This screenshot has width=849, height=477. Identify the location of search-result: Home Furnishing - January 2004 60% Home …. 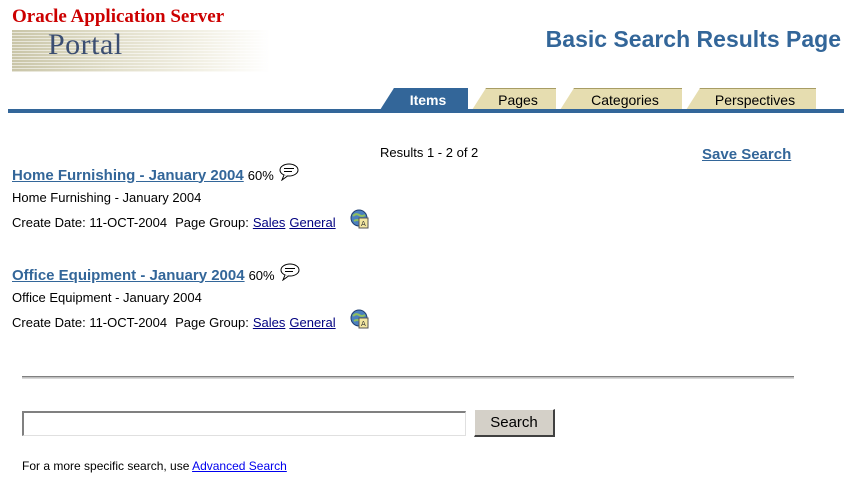
(292, 197).